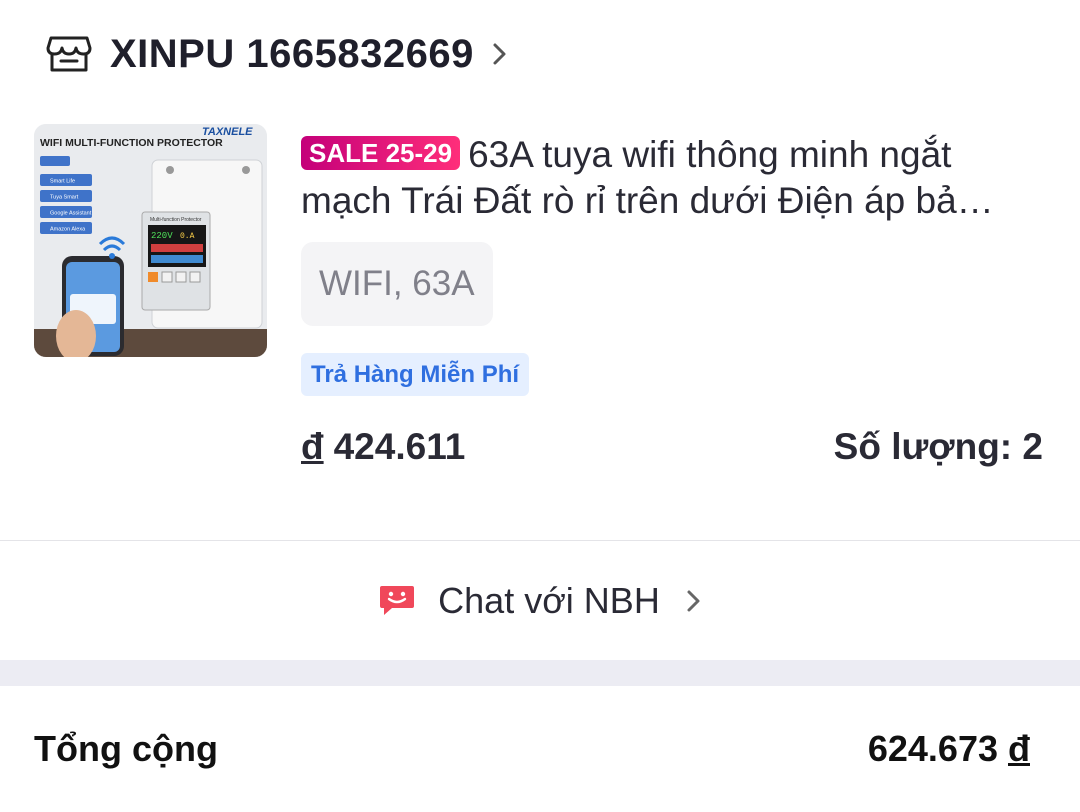  I want to click on section-separator, so click(540, 673).